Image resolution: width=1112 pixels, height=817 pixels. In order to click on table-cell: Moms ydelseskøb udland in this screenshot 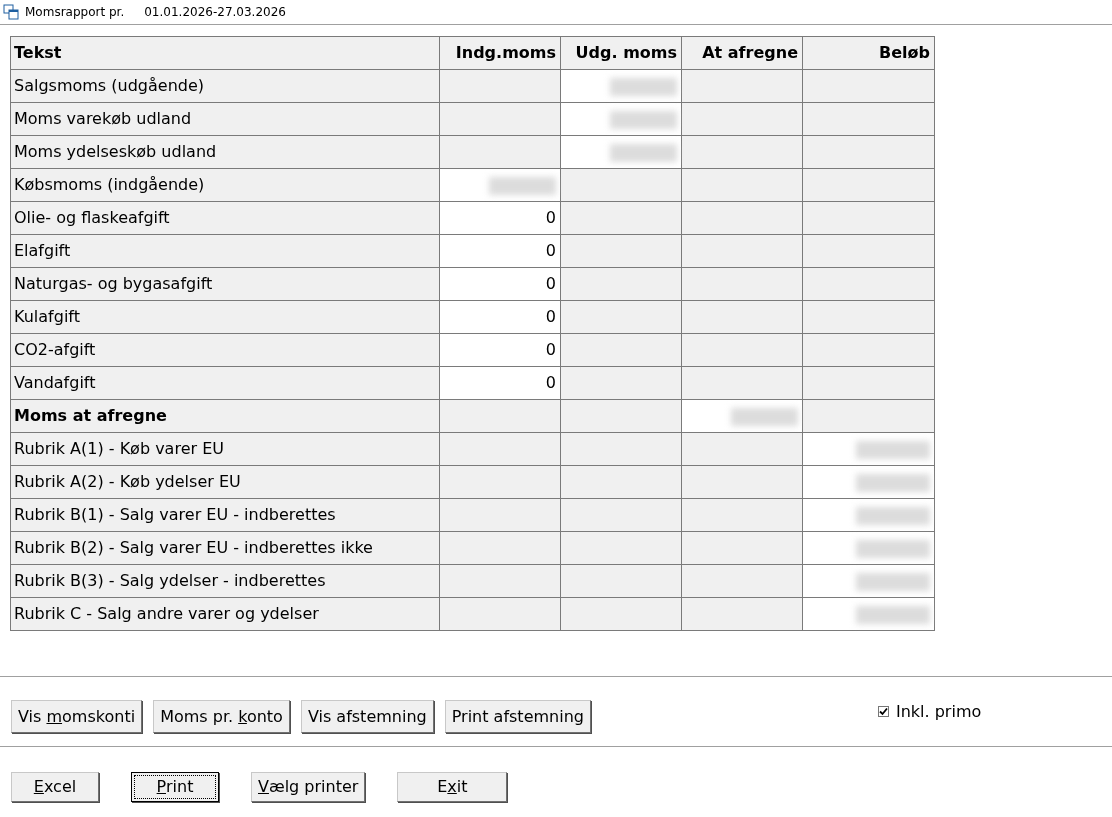, I will do `click(225, 152)`.